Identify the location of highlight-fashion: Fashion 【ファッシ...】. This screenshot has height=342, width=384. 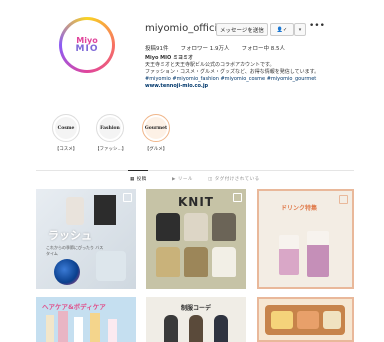
(111, 133).